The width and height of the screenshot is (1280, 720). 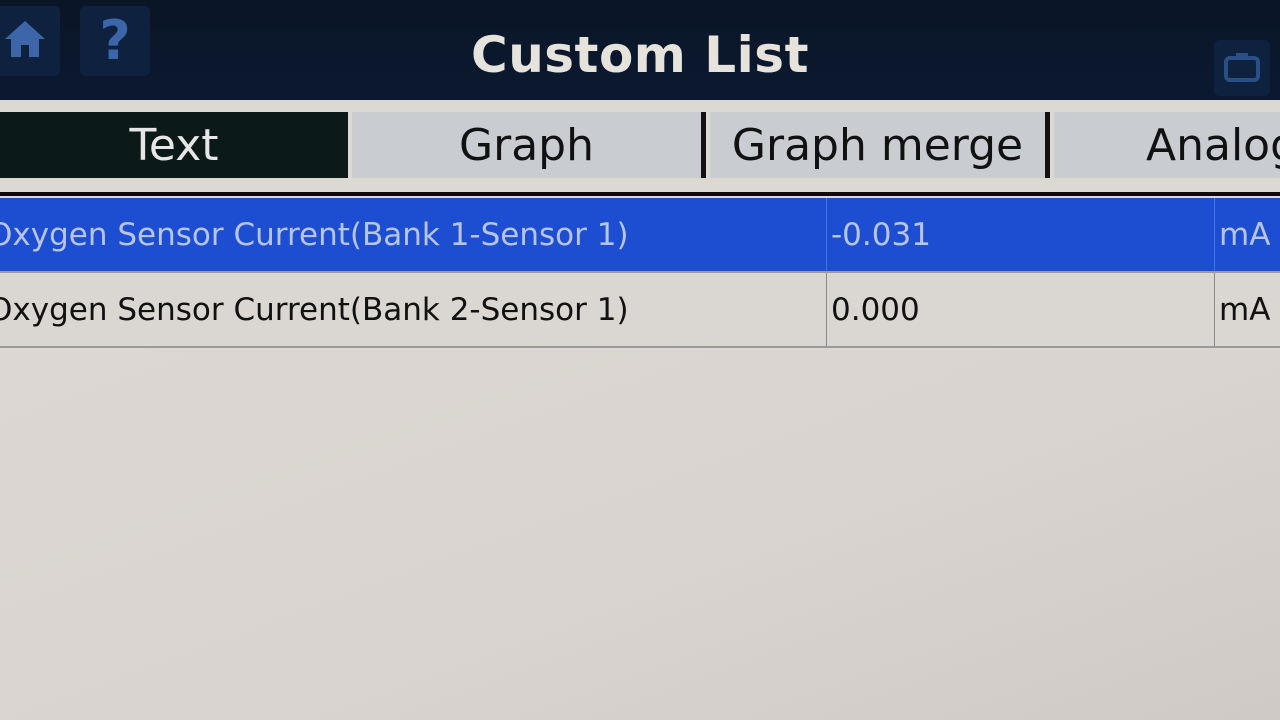 I want to click on camera-icon, so click(x=1242, y=68).